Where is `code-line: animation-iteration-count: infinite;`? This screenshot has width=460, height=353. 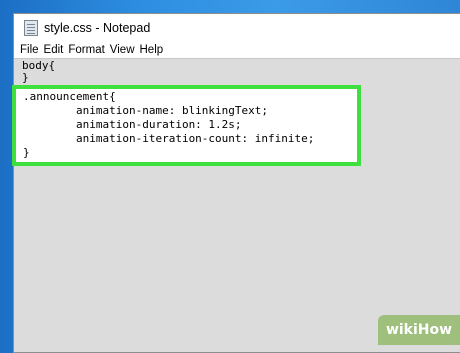 code-line: animation-iteration-count: infinite; is located at coordinates (169, 138).